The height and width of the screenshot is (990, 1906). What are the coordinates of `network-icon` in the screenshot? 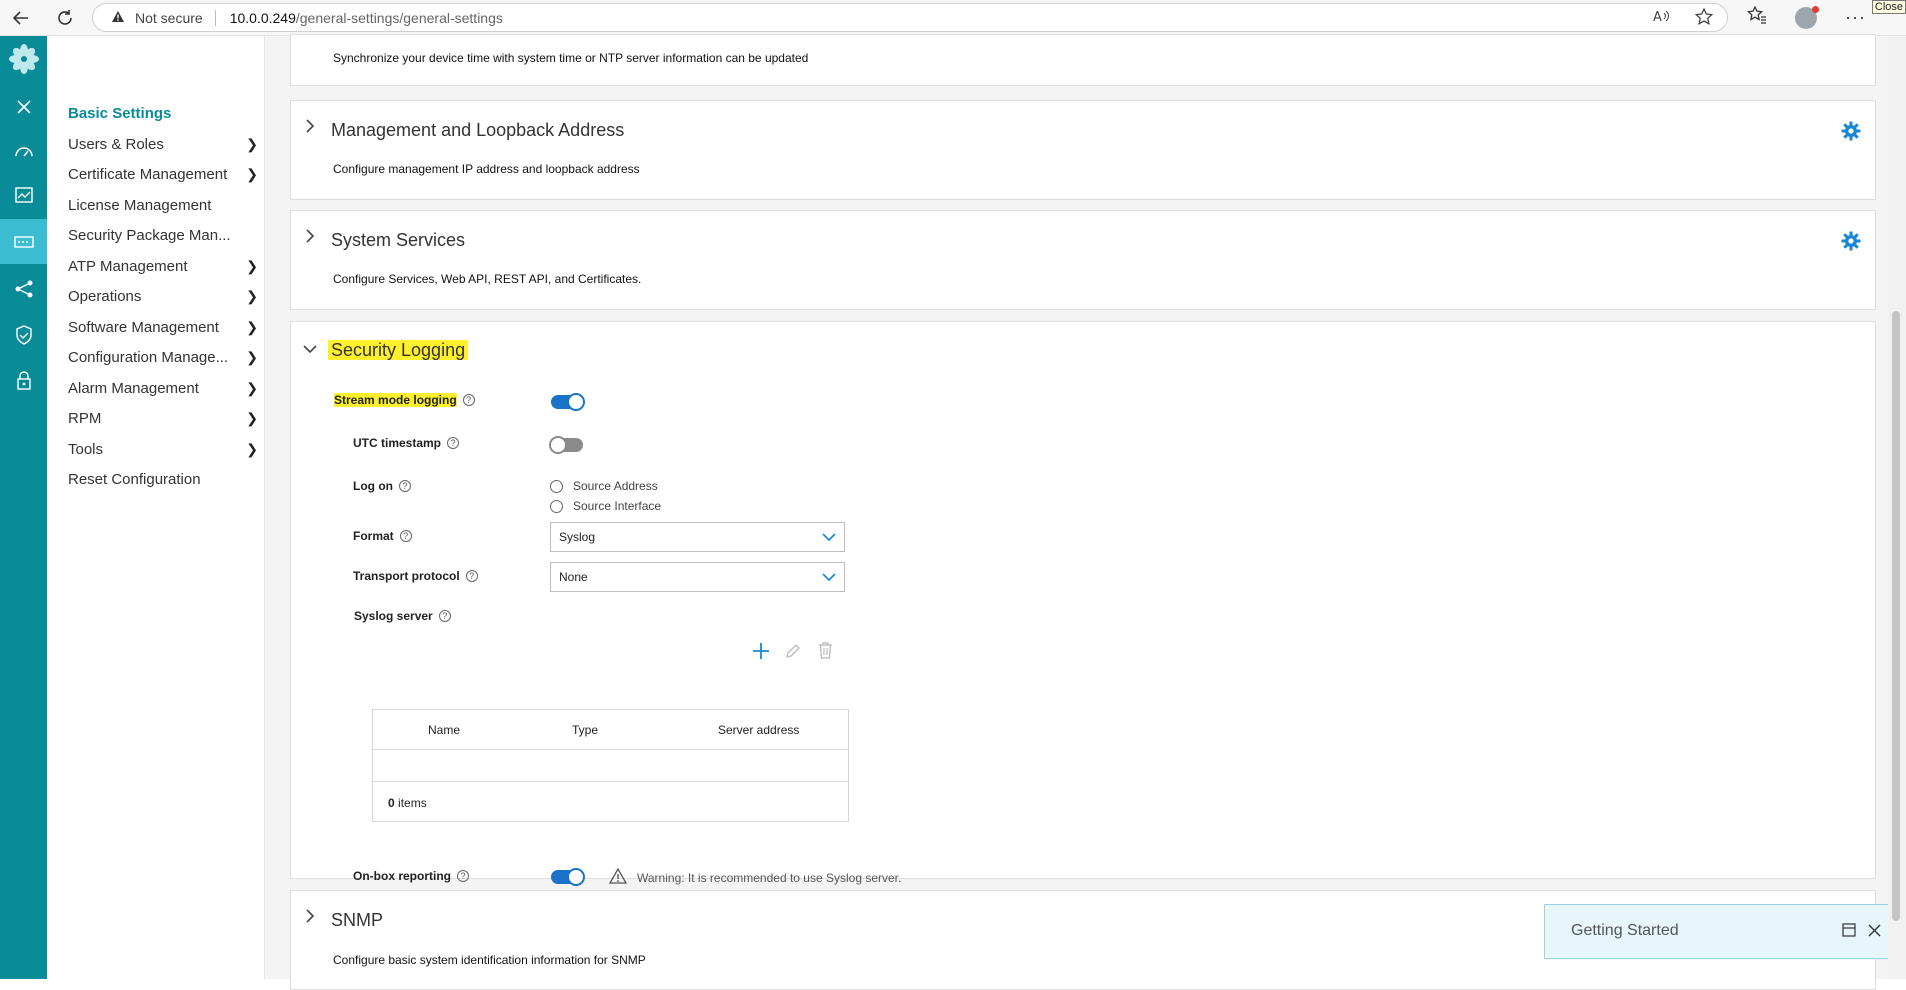 It's located at (23, 289).